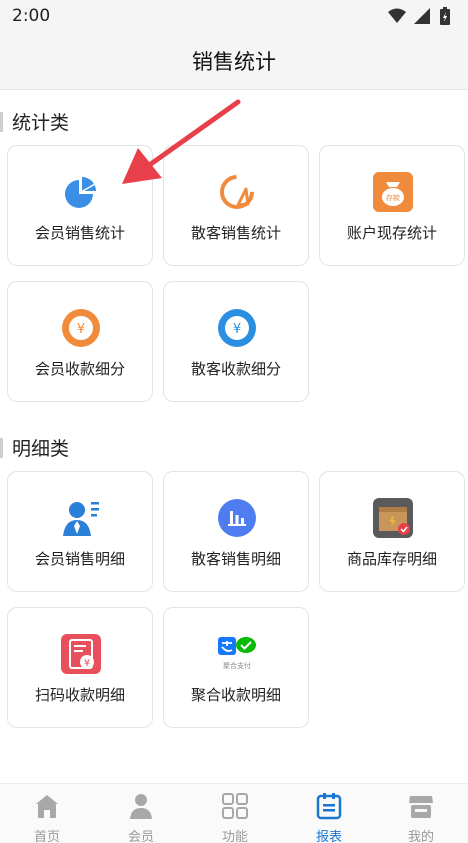 Image resolution: width=468 pixels, height=843 pixels. What do you see at coordinates (46, 836) in the screenshot?
I see `tab-label: 首页` at bounding box center [46, 836].